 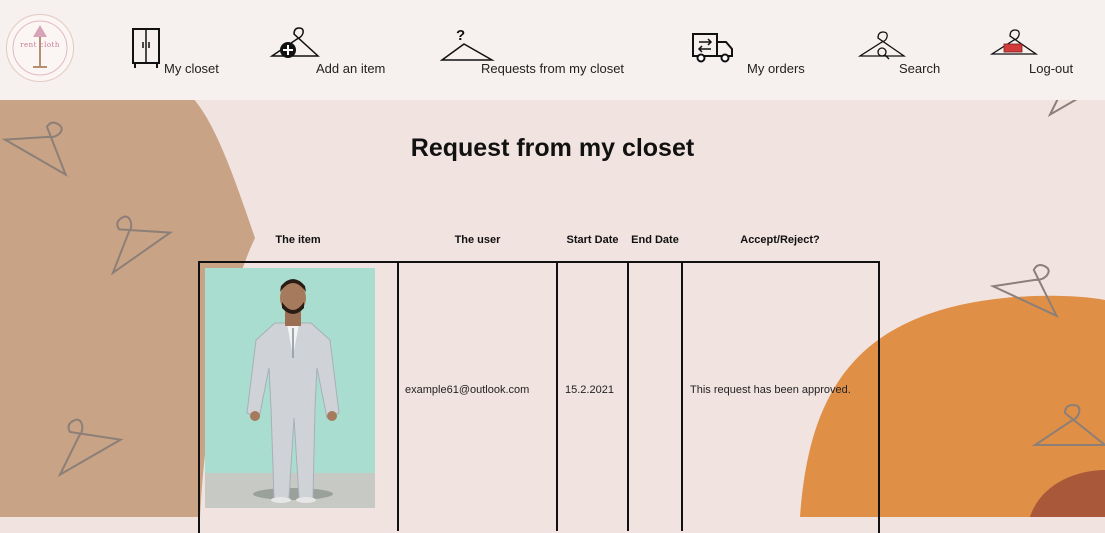 What do you see at coordinates (290, 388) in the screenshot?
I see `item-photo` at bounding box center [290, 388].